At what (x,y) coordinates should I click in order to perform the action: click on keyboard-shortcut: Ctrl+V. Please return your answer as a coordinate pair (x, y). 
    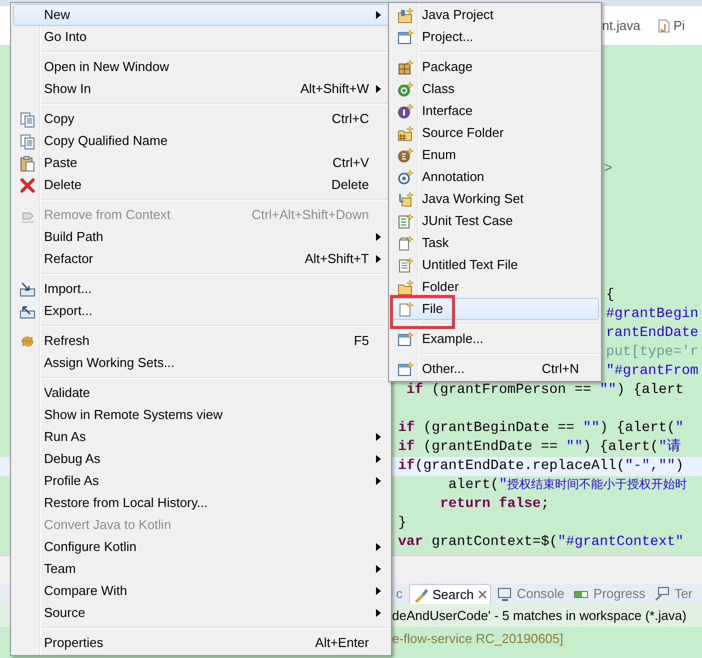
    Looking at the image, I should click on (350, 163).